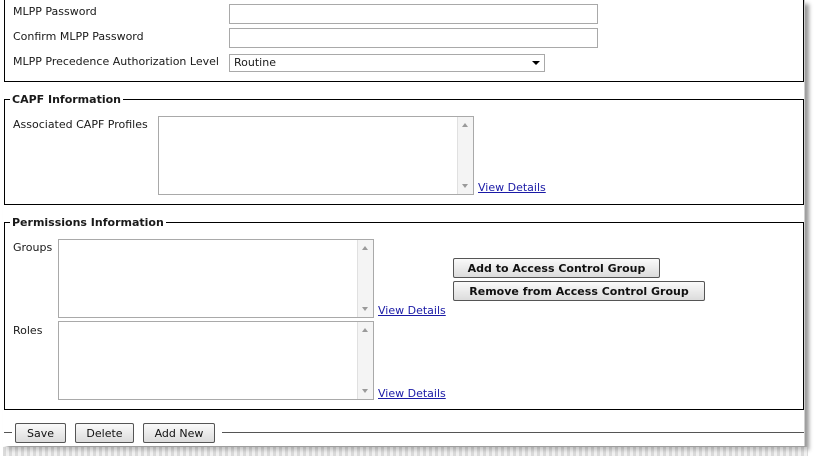  Describe the element at coordinates (78, 36) in the screenshot. I see `confirm-mlpp-password-label: Confirm MLPP Password` at that location.